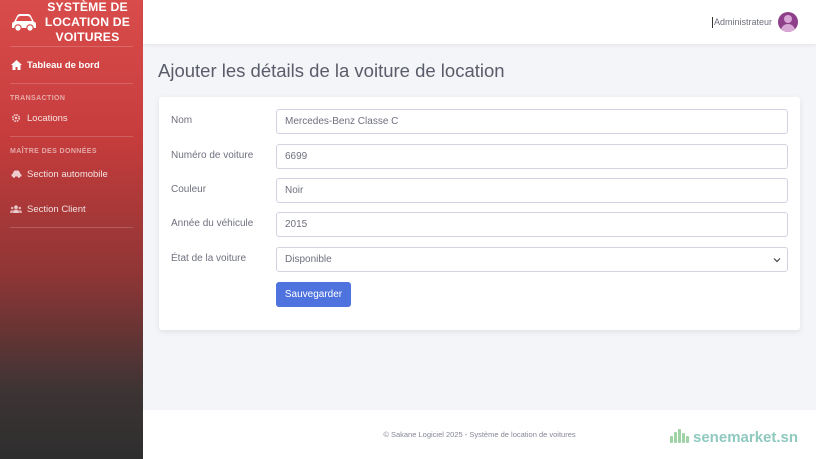  What do you see at coordinates (67, 174) in the screenshot?
I see `sidebar-item-label: Section automobile` at bounding box center [67, 174].